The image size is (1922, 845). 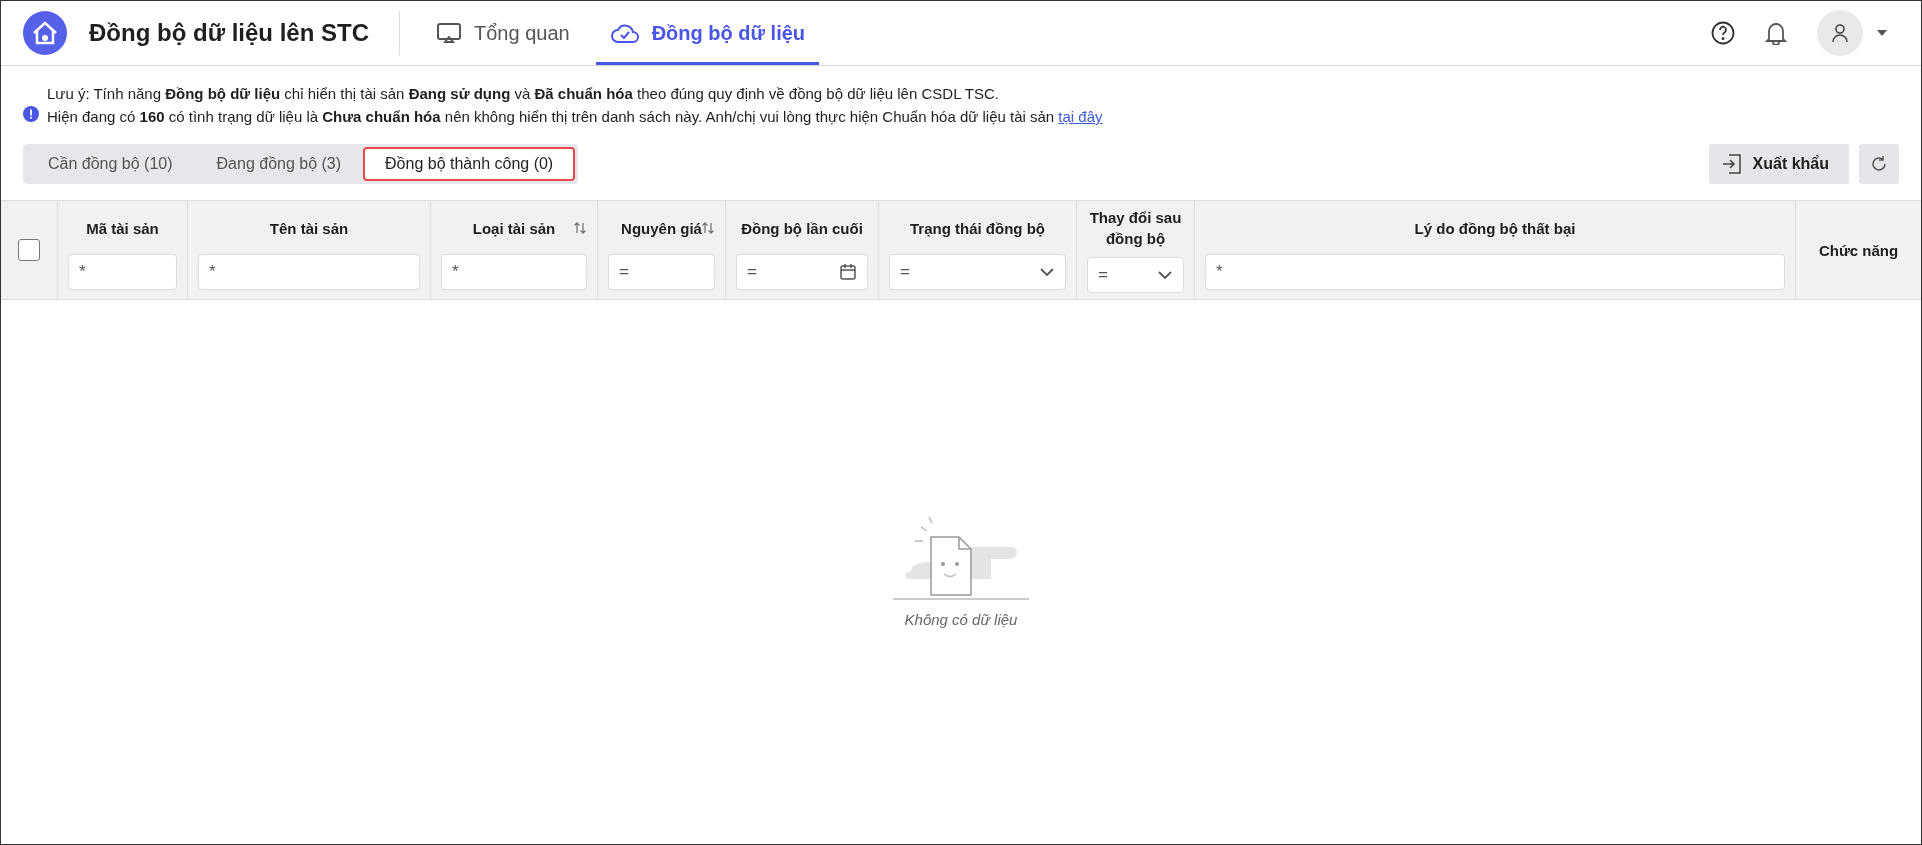 What do you see at coordinates (1882, 33) in the screenshot?
I see `caret-down-icon` at bounding box center [1882, 33].